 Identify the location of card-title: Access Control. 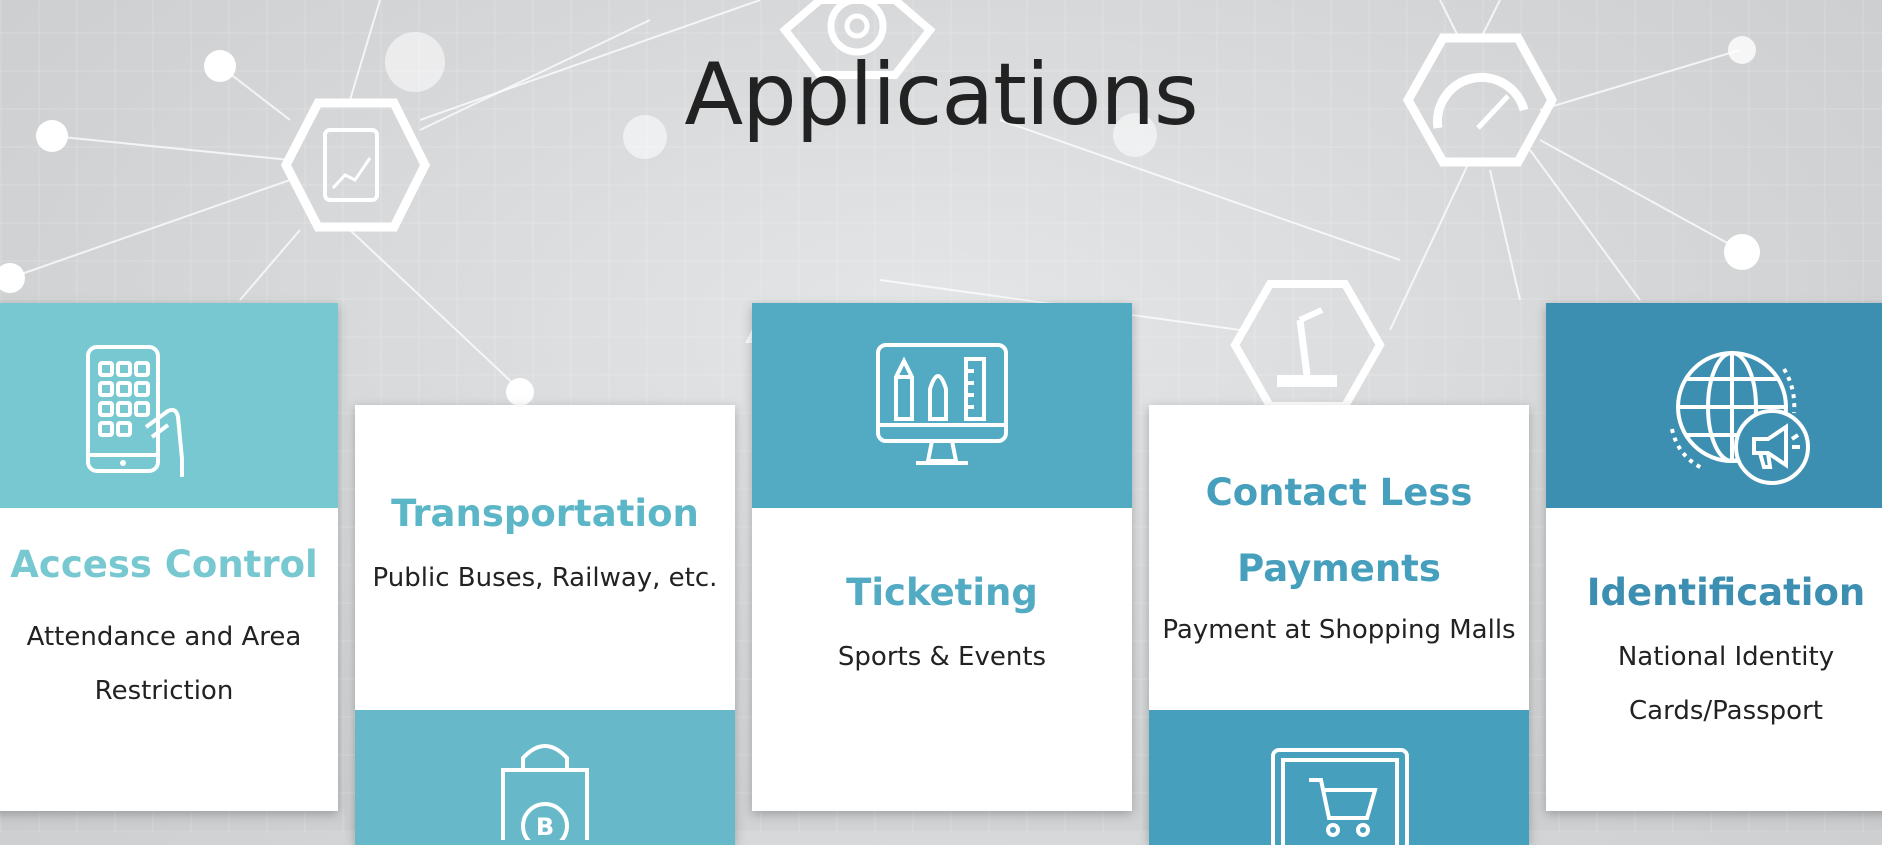
(164, 564).